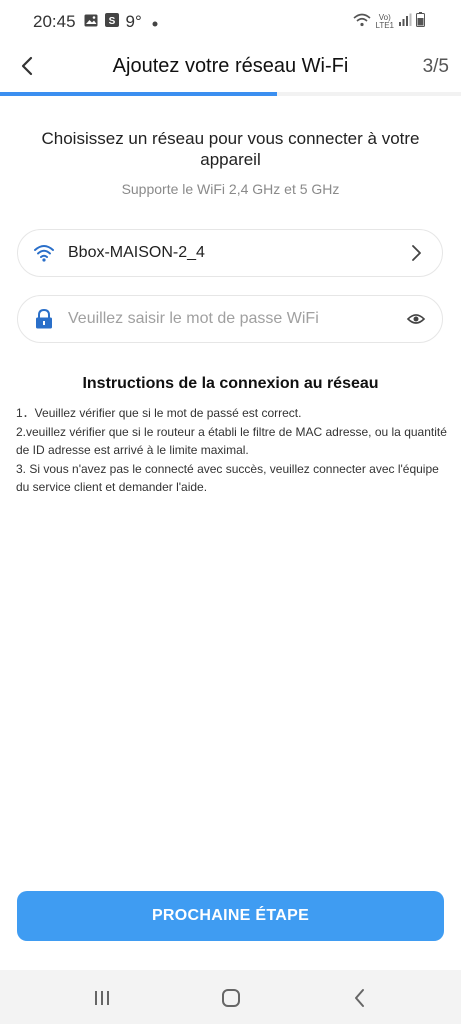 Image resolution: width=461 pixels, height=1024 pixels. Describe the element at coordinates (420, 22) in the screenshot. I see `battery-icon` at that location.